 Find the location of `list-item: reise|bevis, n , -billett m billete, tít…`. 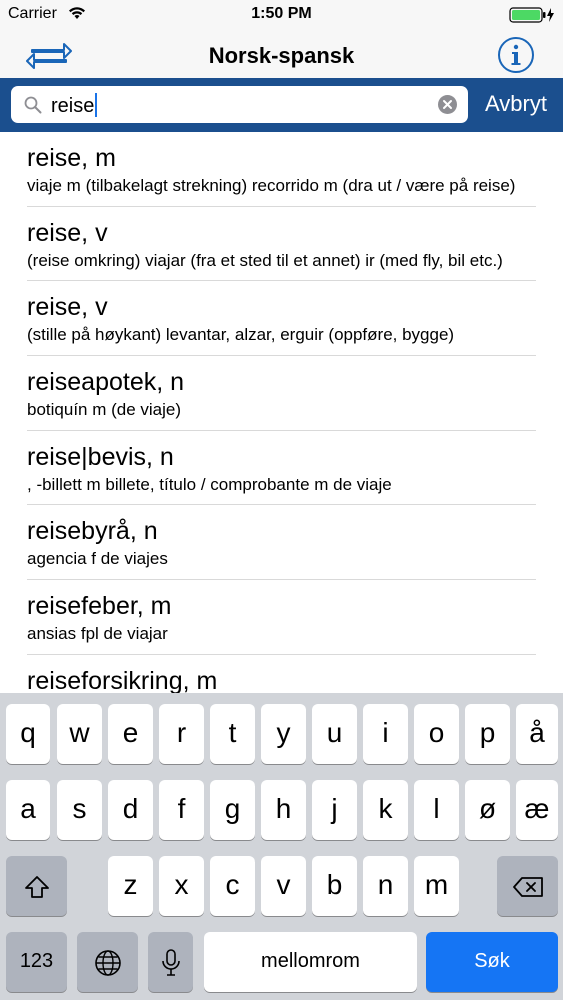

list-item: reise|bevis, n , -billett m billete, tít… is located at coordinates (281, 468).